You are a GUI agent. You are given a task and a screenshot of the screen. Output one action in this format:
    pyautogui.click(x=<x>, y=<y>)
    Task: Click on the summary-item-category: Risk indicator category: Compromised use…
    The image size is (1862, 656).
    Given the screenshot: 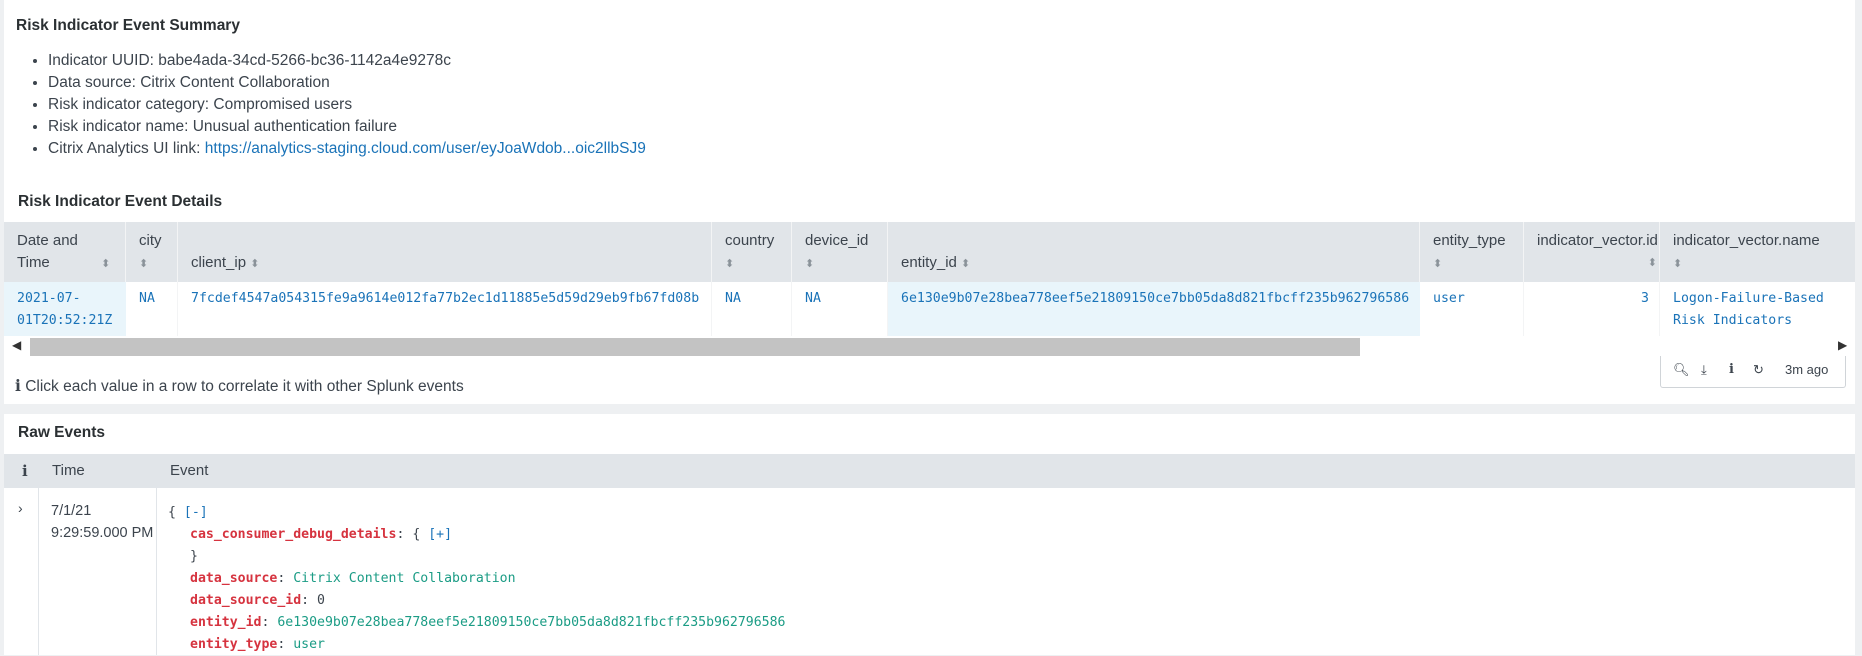 What is the action you would take?
    pyautogui.click(x=347, y=105)
    